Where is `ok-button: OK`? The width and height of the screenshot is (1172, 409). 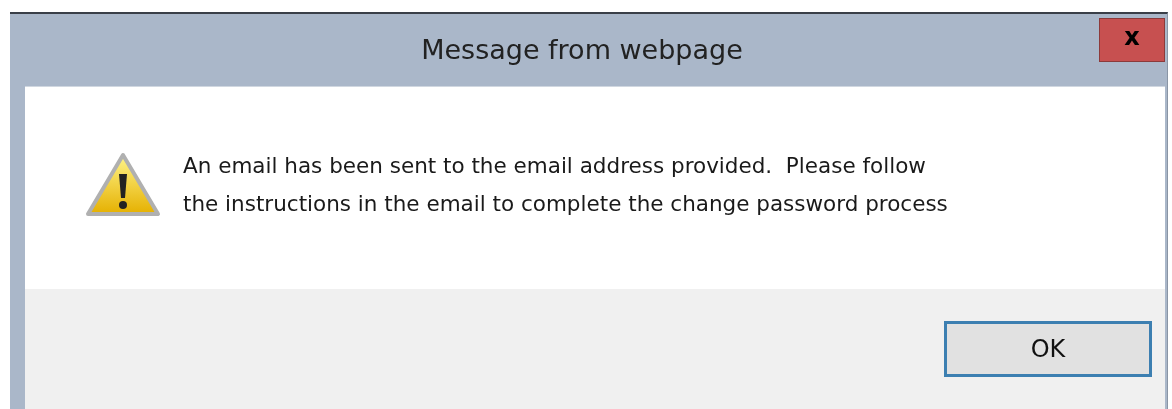 ok-button: OK is located at coordinates (1048, 349).